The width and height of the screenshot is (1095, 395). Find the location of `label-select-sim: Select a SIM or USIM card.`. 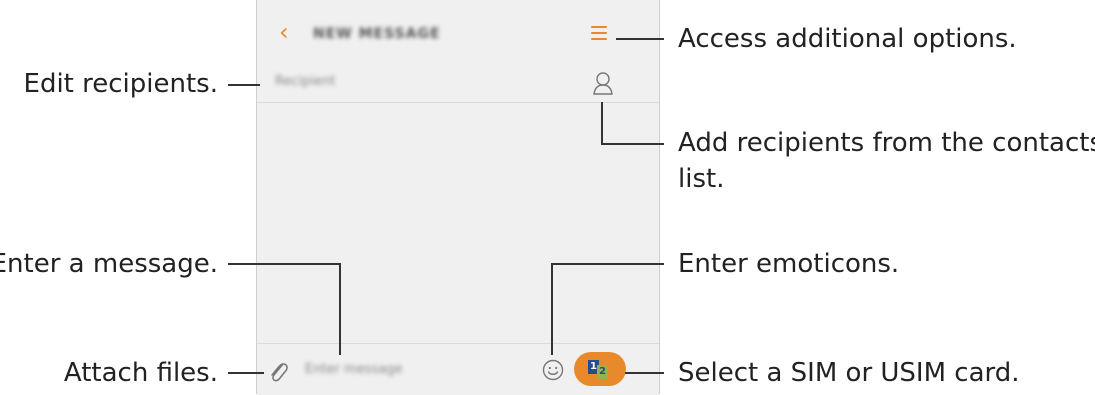

label-select-sim: Select a SIM or USIM card. is located at coordinates (849, 373).